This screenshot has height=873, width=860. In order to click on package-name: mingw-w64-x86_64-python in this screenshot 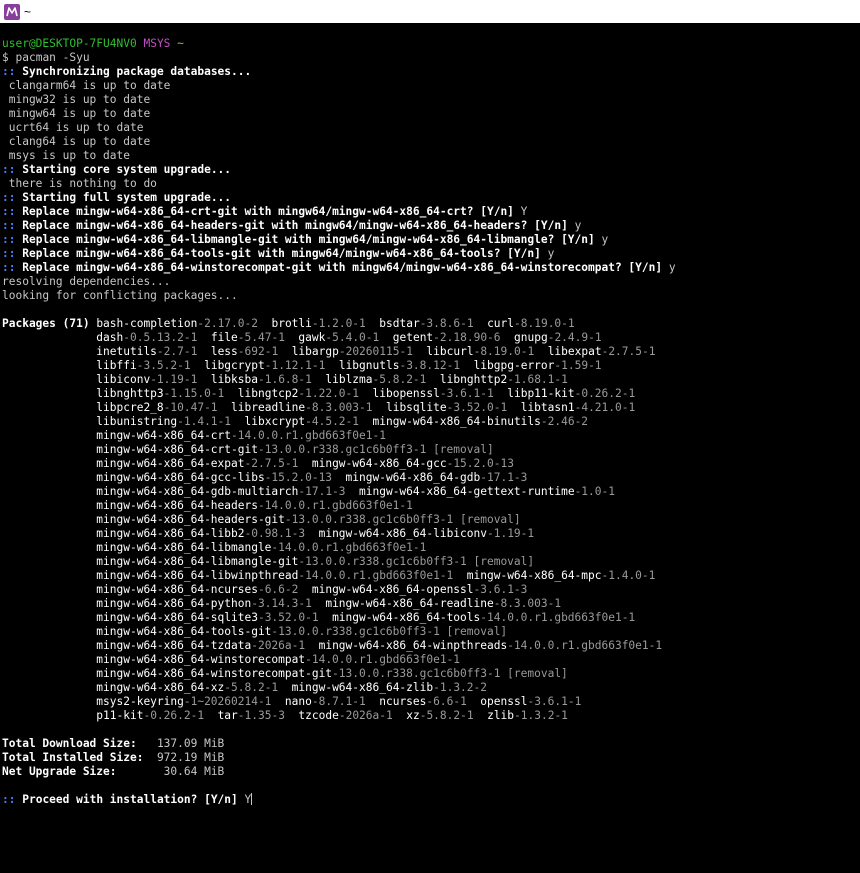, I will do `click(174, 603)`.